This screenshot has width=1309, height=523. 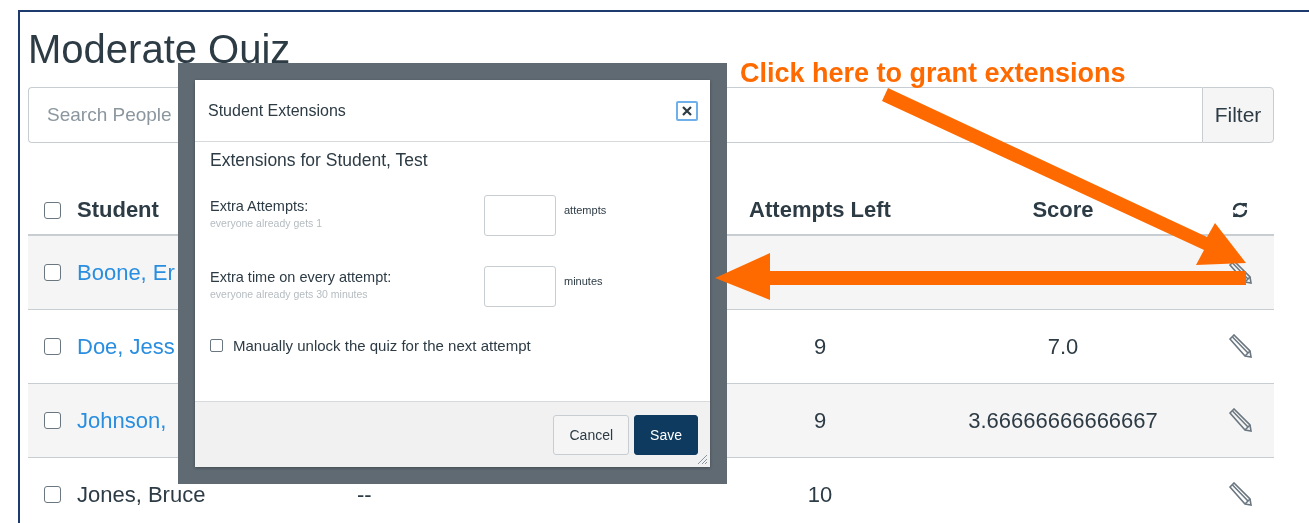 I want to click on dialog-title: Student Extensions, so click(x=277, y=110).